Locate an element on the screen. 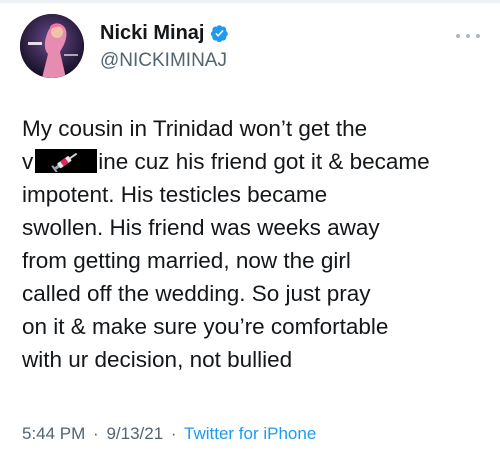 The height and width of the screenshot is (468, 500). tweet-date: 9/13/21 is located at coordinates (134, 433).